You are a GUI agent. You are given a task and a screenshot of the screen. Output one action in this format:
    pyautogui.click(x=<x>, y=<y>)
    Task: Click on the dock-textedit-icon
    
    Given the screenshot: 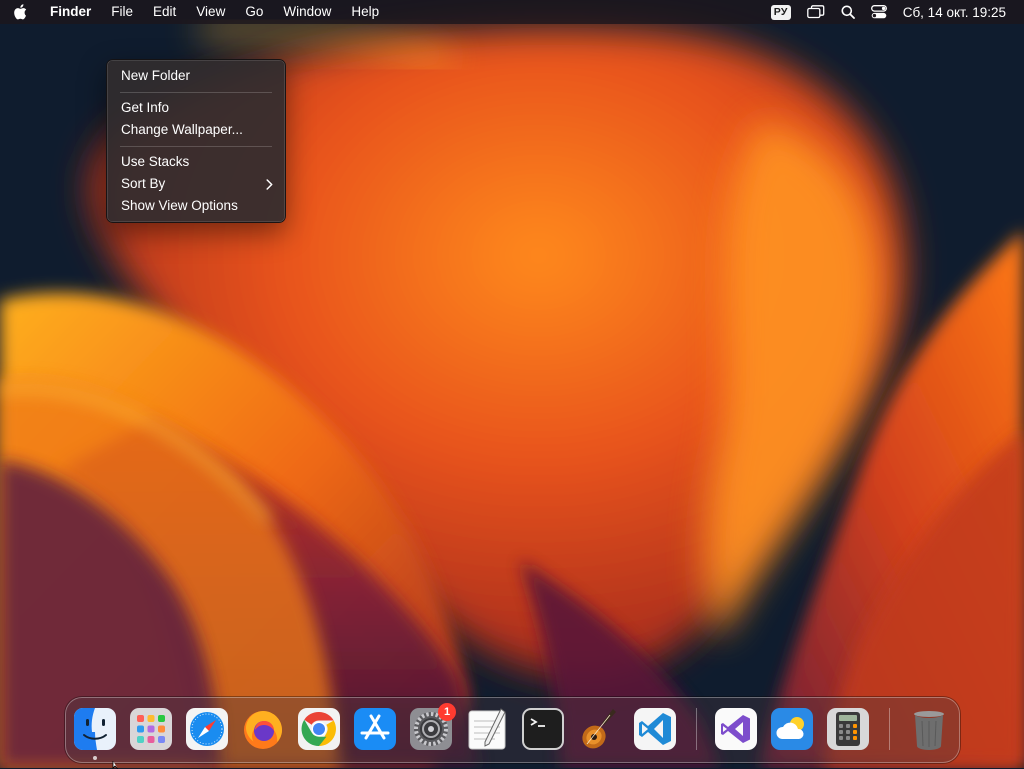 What is the action you would take?
    pyautogui.click(x=487, y=729)
    